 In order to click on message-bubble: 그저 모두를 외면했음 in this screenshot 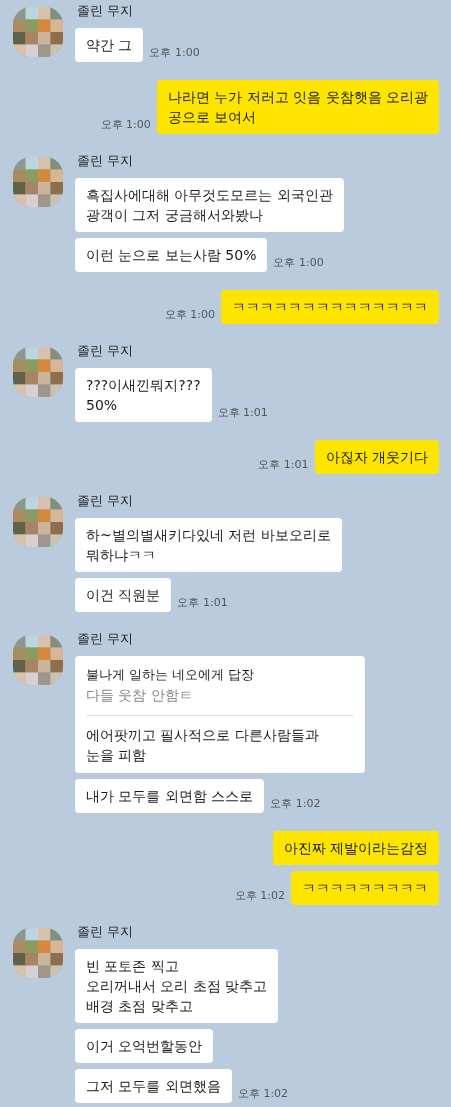, I will do `click(153, 1086)`.